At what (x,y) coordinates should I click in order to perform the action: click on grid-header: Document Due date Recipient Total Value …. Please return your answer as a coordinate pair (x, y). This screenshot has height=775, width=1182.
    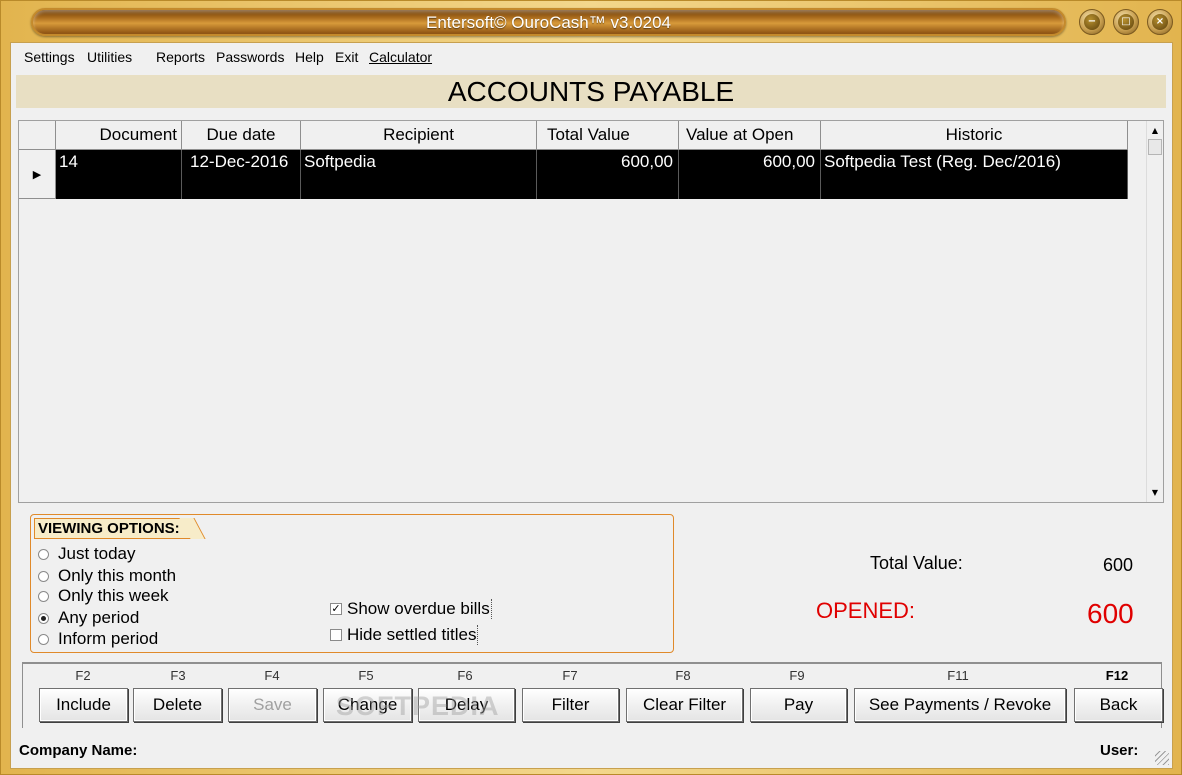
    Looking at the image, I should click on (573, 135).